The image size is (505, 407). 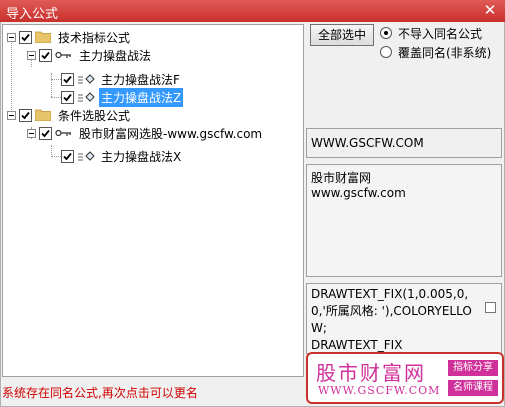 I want to click on tree-node-label-selected: 主力操盘战法Z, so click(x=141, y=97).